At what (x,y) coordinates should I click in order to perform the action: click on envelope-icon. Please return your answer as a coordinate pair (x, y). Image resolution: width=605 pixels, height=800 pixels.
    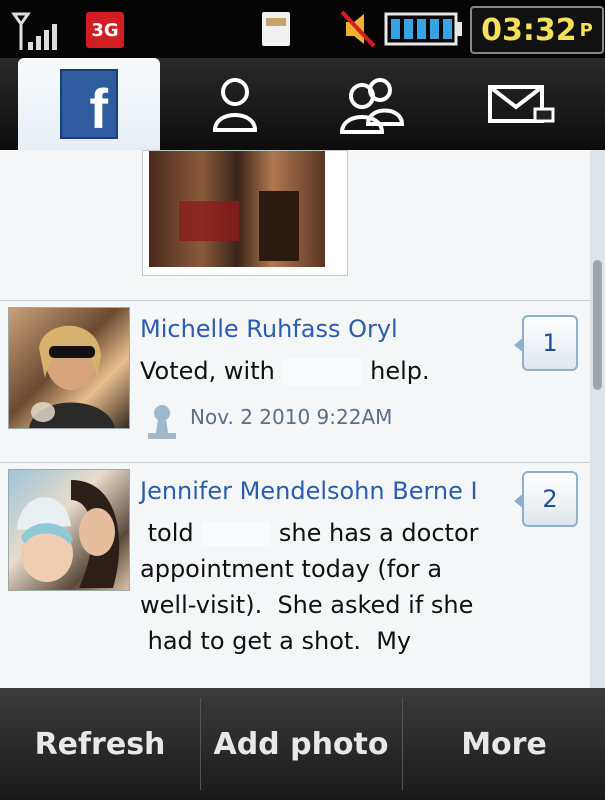
    Looking at the image, I should click on (521, 104).